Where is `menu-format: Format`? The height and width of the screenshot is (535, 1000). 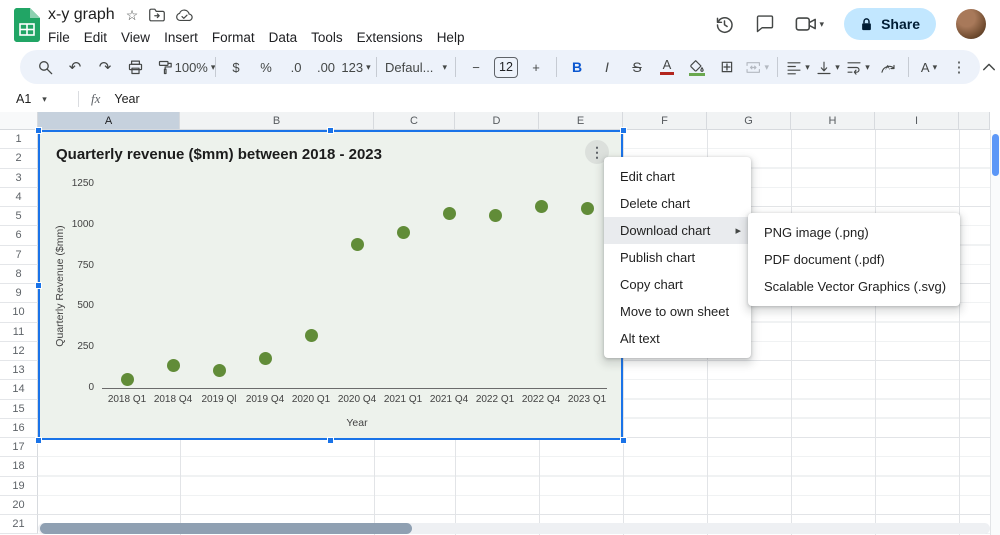 menu-format: Format is located at coordinates (233, 37).